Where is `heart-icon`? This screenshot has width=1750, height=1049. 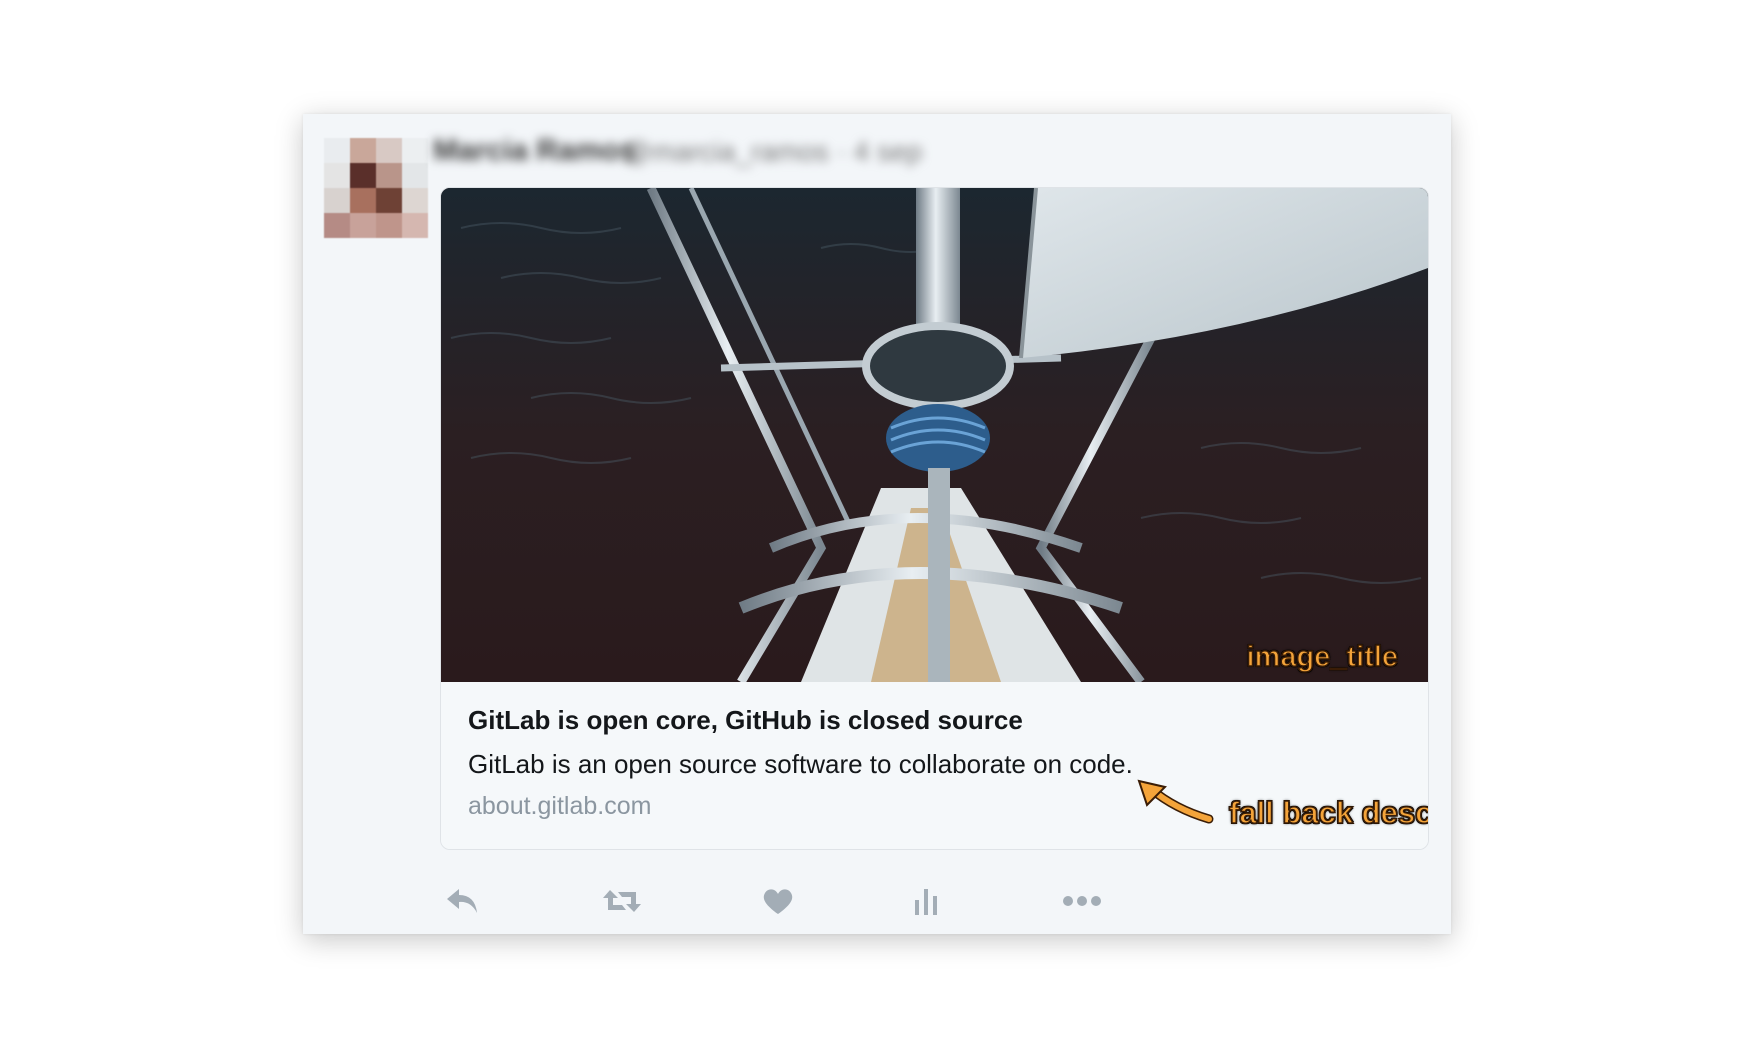 heart-icon is located at coordinates (778, 901).